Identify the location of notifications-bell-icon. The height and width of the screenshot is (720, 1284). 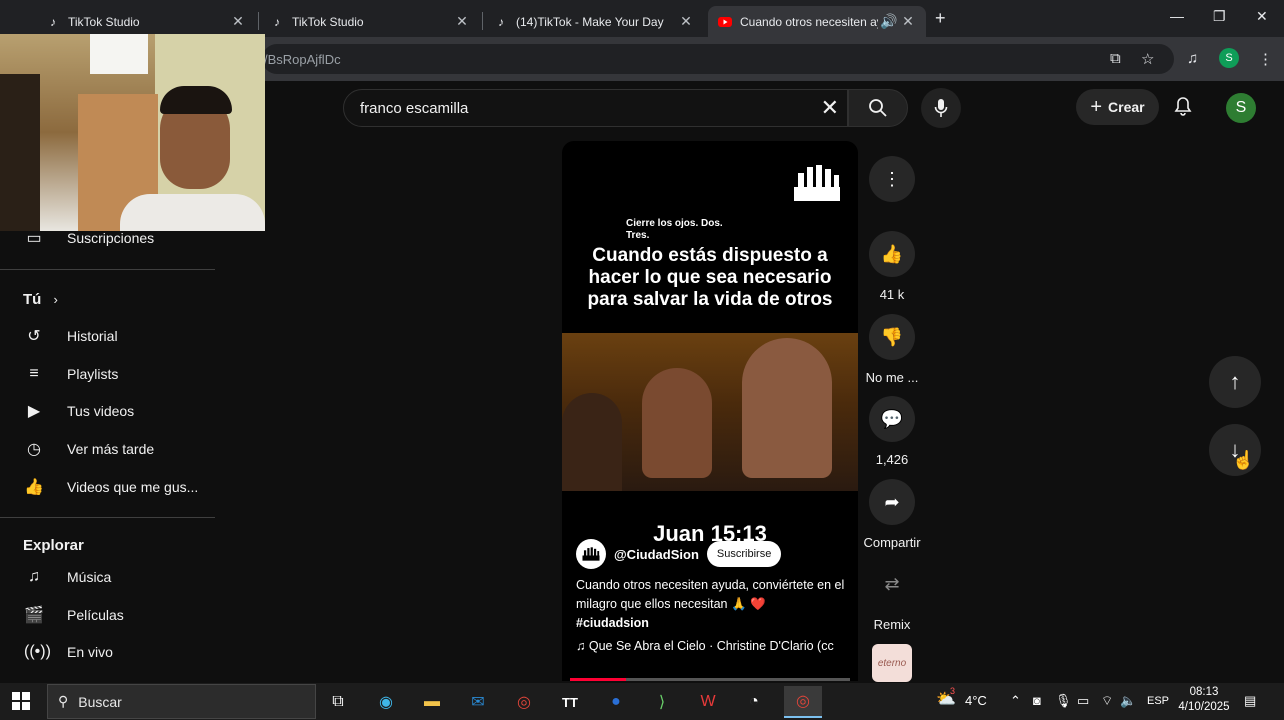
(1183, 108).